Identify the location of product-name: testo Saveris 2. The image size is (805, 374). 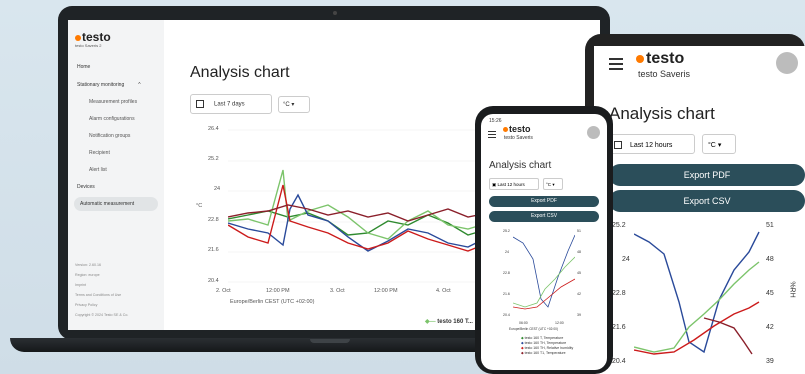
(88, 45).